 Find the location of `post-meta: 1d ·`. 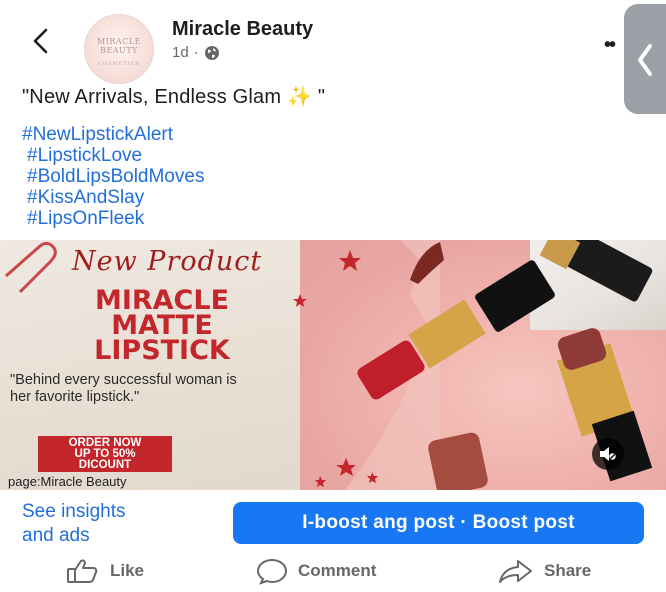

post-meta: 1d · is located at coordinates (196, 52).